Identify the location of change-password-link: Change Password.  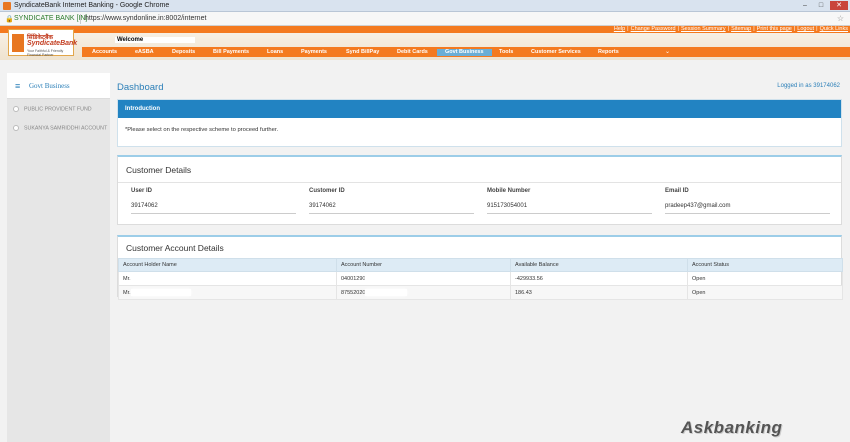
(653, 29).